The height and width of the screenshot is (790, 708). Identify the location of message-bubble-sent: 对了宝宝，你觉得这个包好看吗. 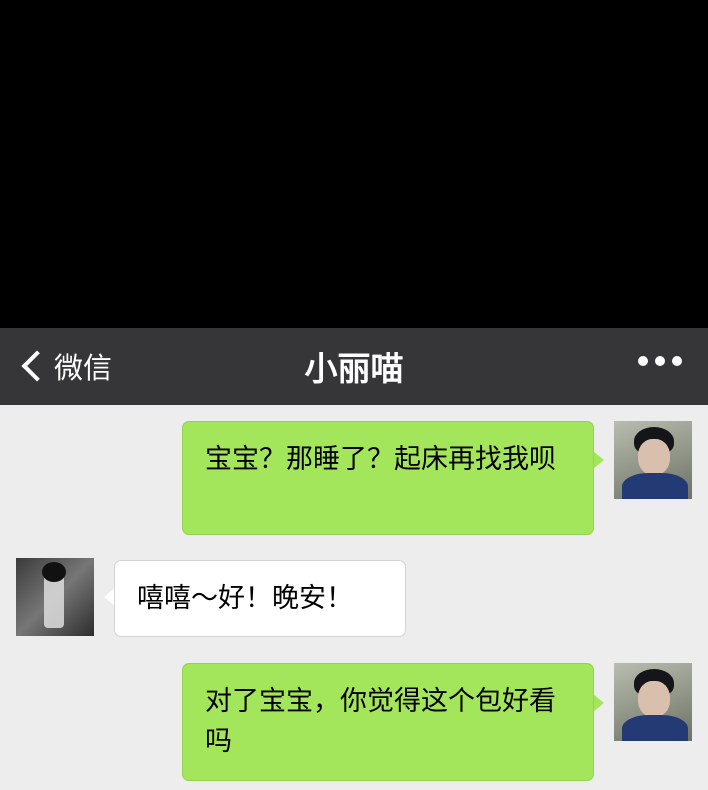
(388, 722).